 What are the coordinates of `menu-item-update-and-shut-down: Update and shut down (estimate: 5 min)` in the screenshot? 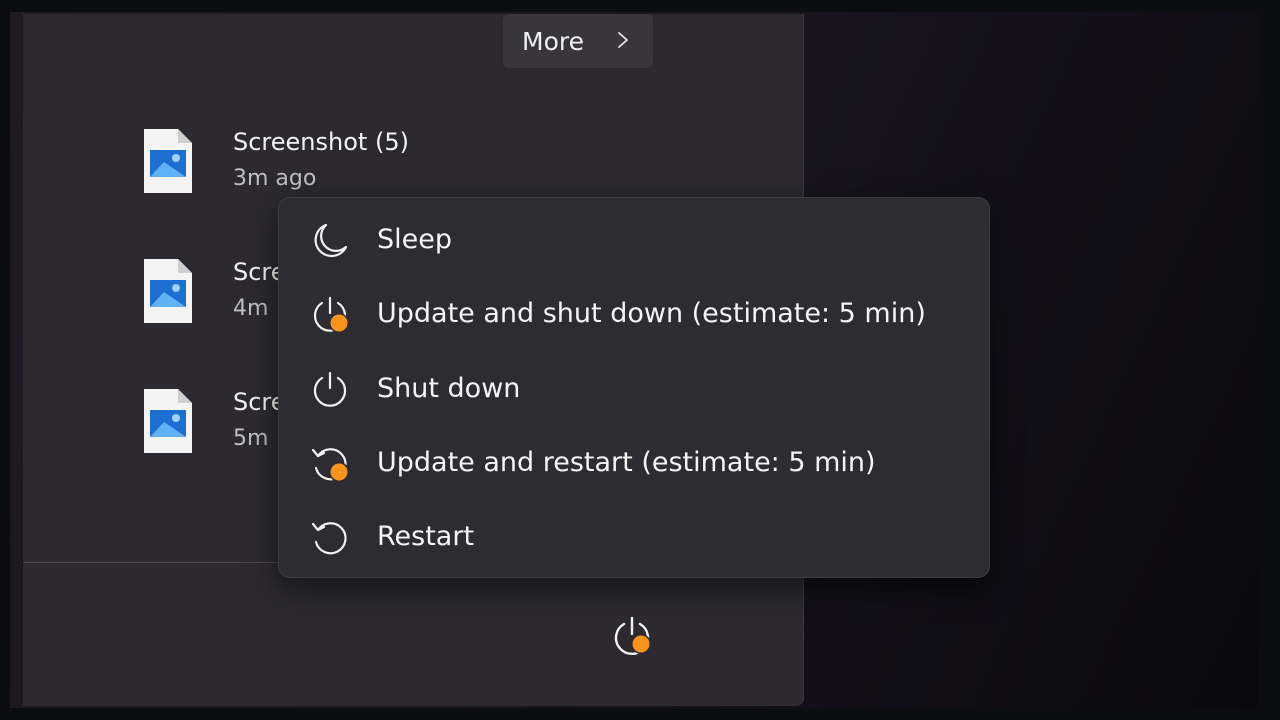 It's located at (634, 315).